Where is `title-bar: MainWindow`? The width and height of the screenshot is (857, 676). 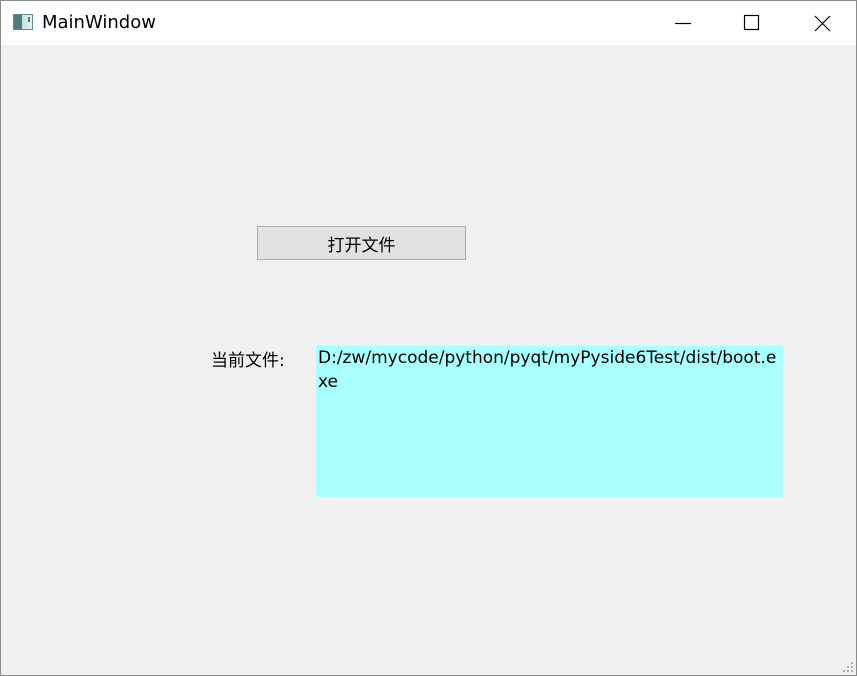
title-bar: MainWindow is located at coordinates (428, 23).